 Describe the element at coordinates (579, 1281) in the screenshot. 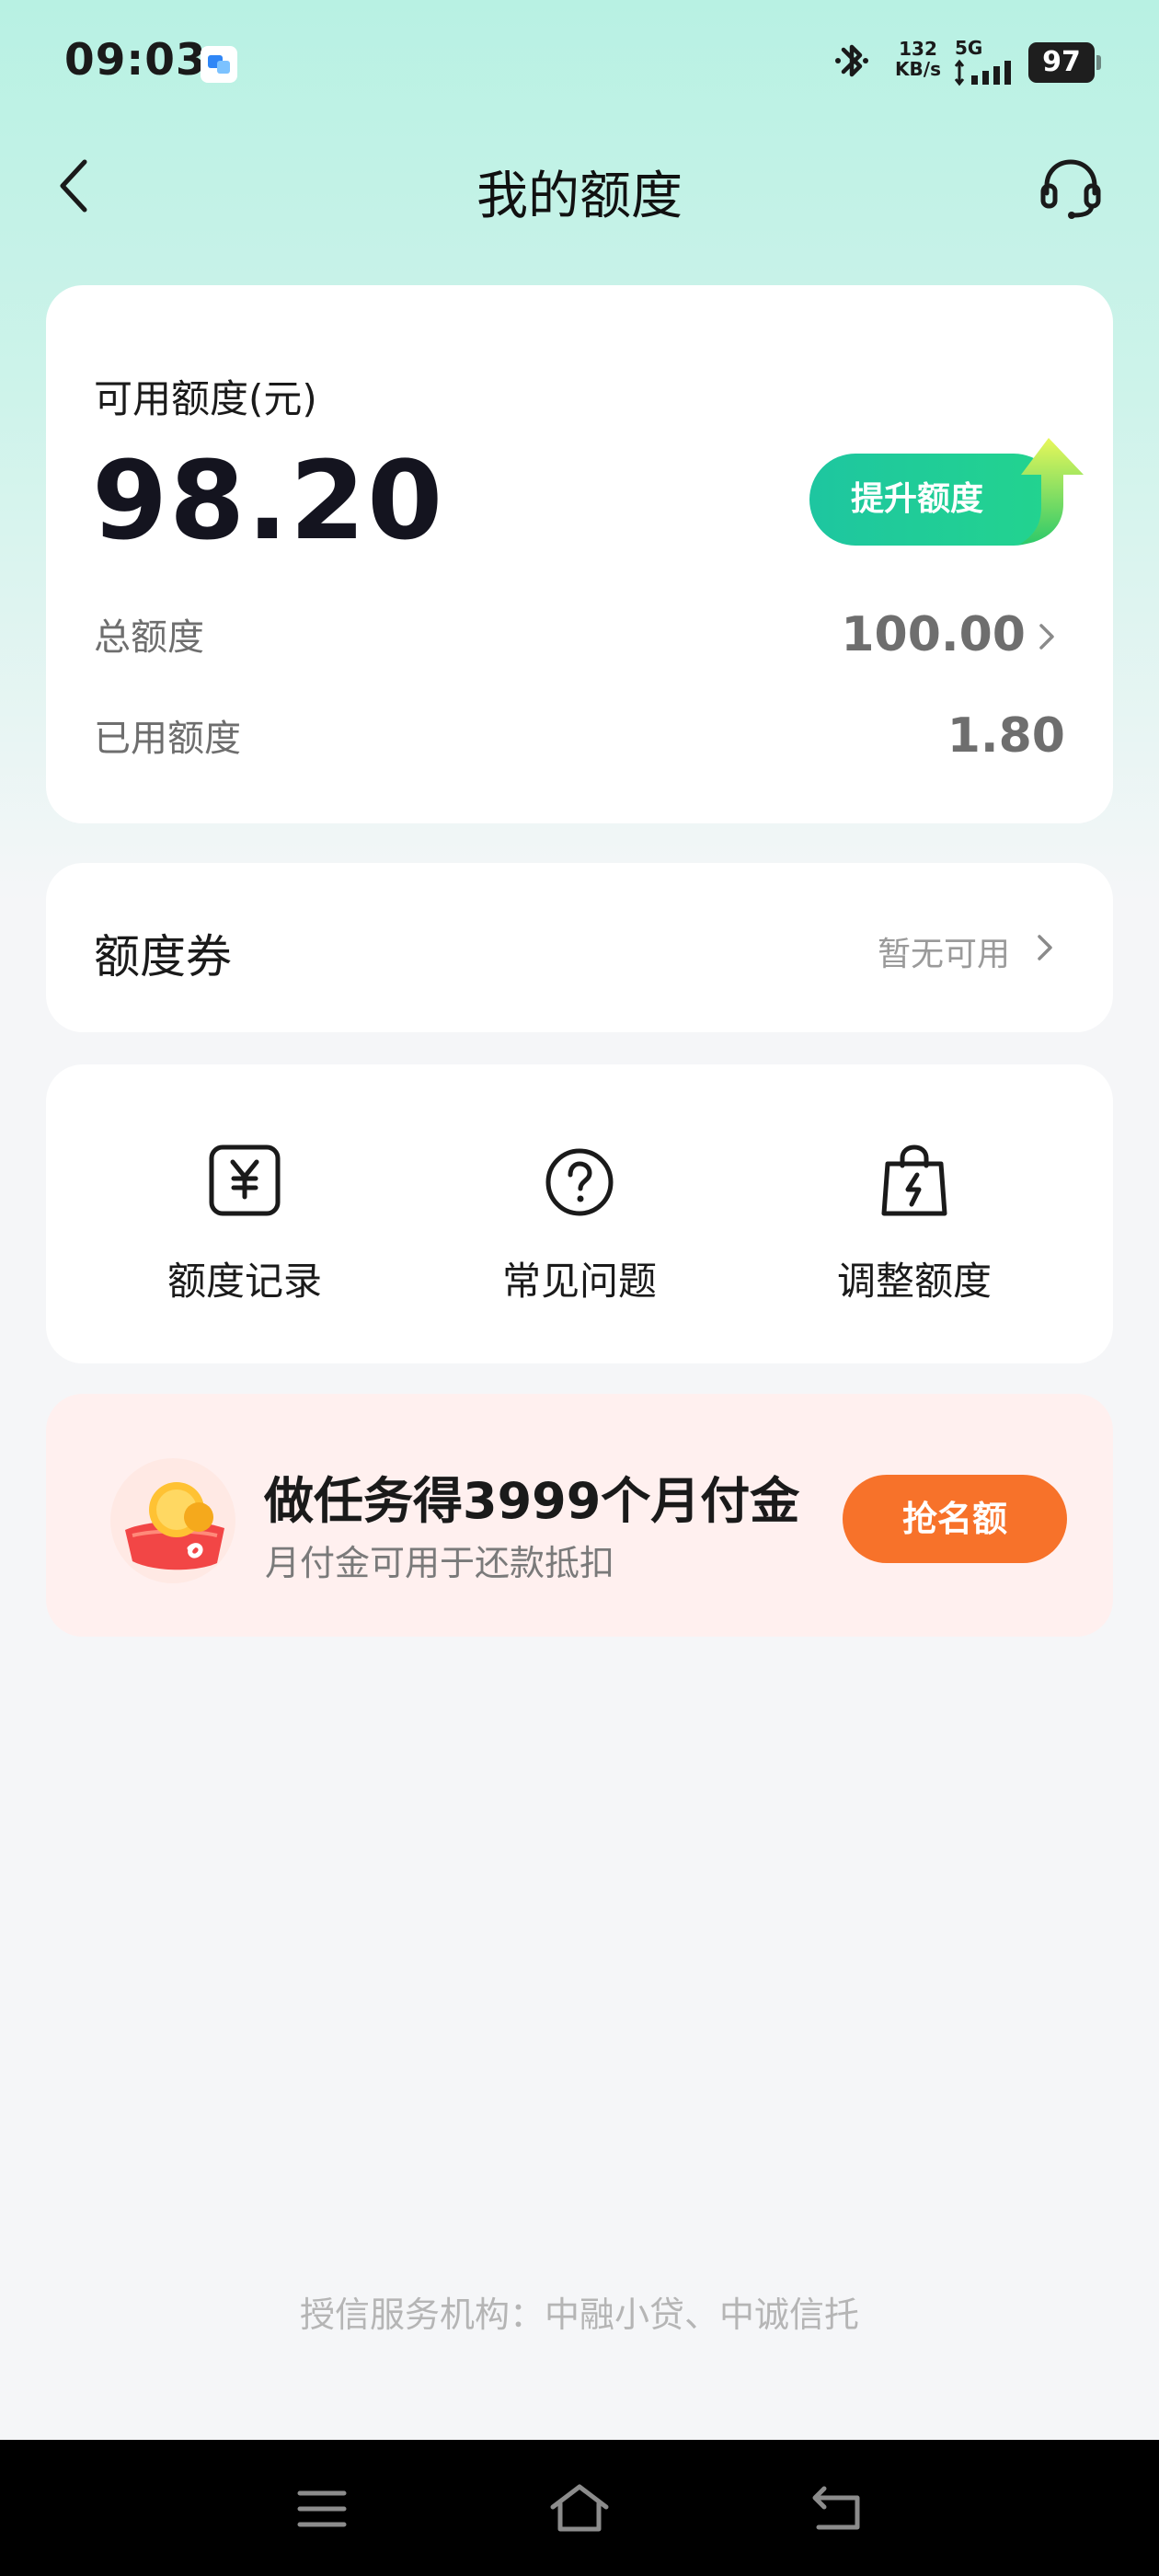

I see `menu-label: 常见问题` at that location.